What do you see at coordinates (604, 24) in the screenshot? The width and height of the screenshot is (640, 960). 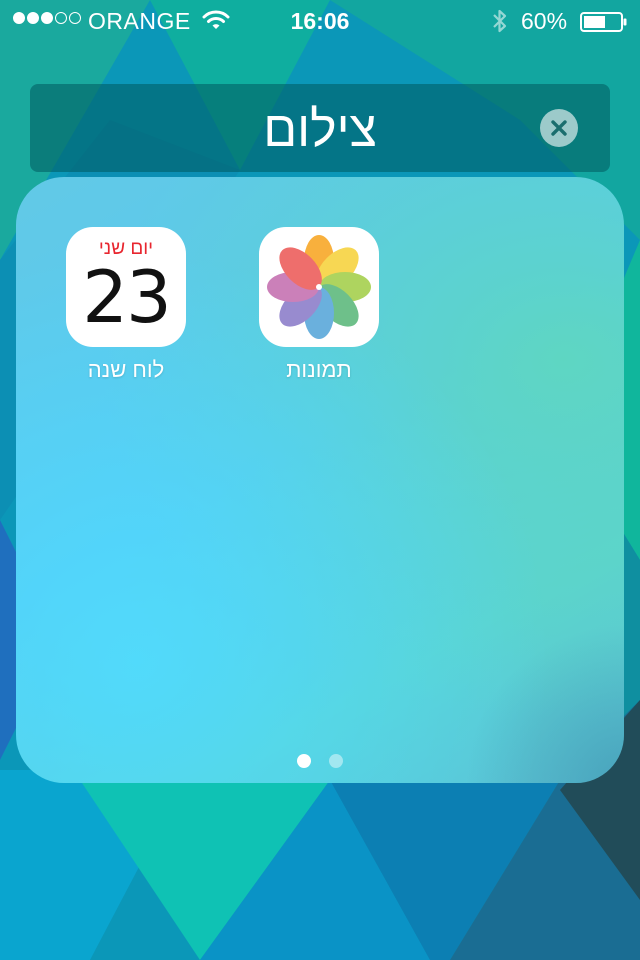 I see `battery-icon` at bounding box center [604, 24].